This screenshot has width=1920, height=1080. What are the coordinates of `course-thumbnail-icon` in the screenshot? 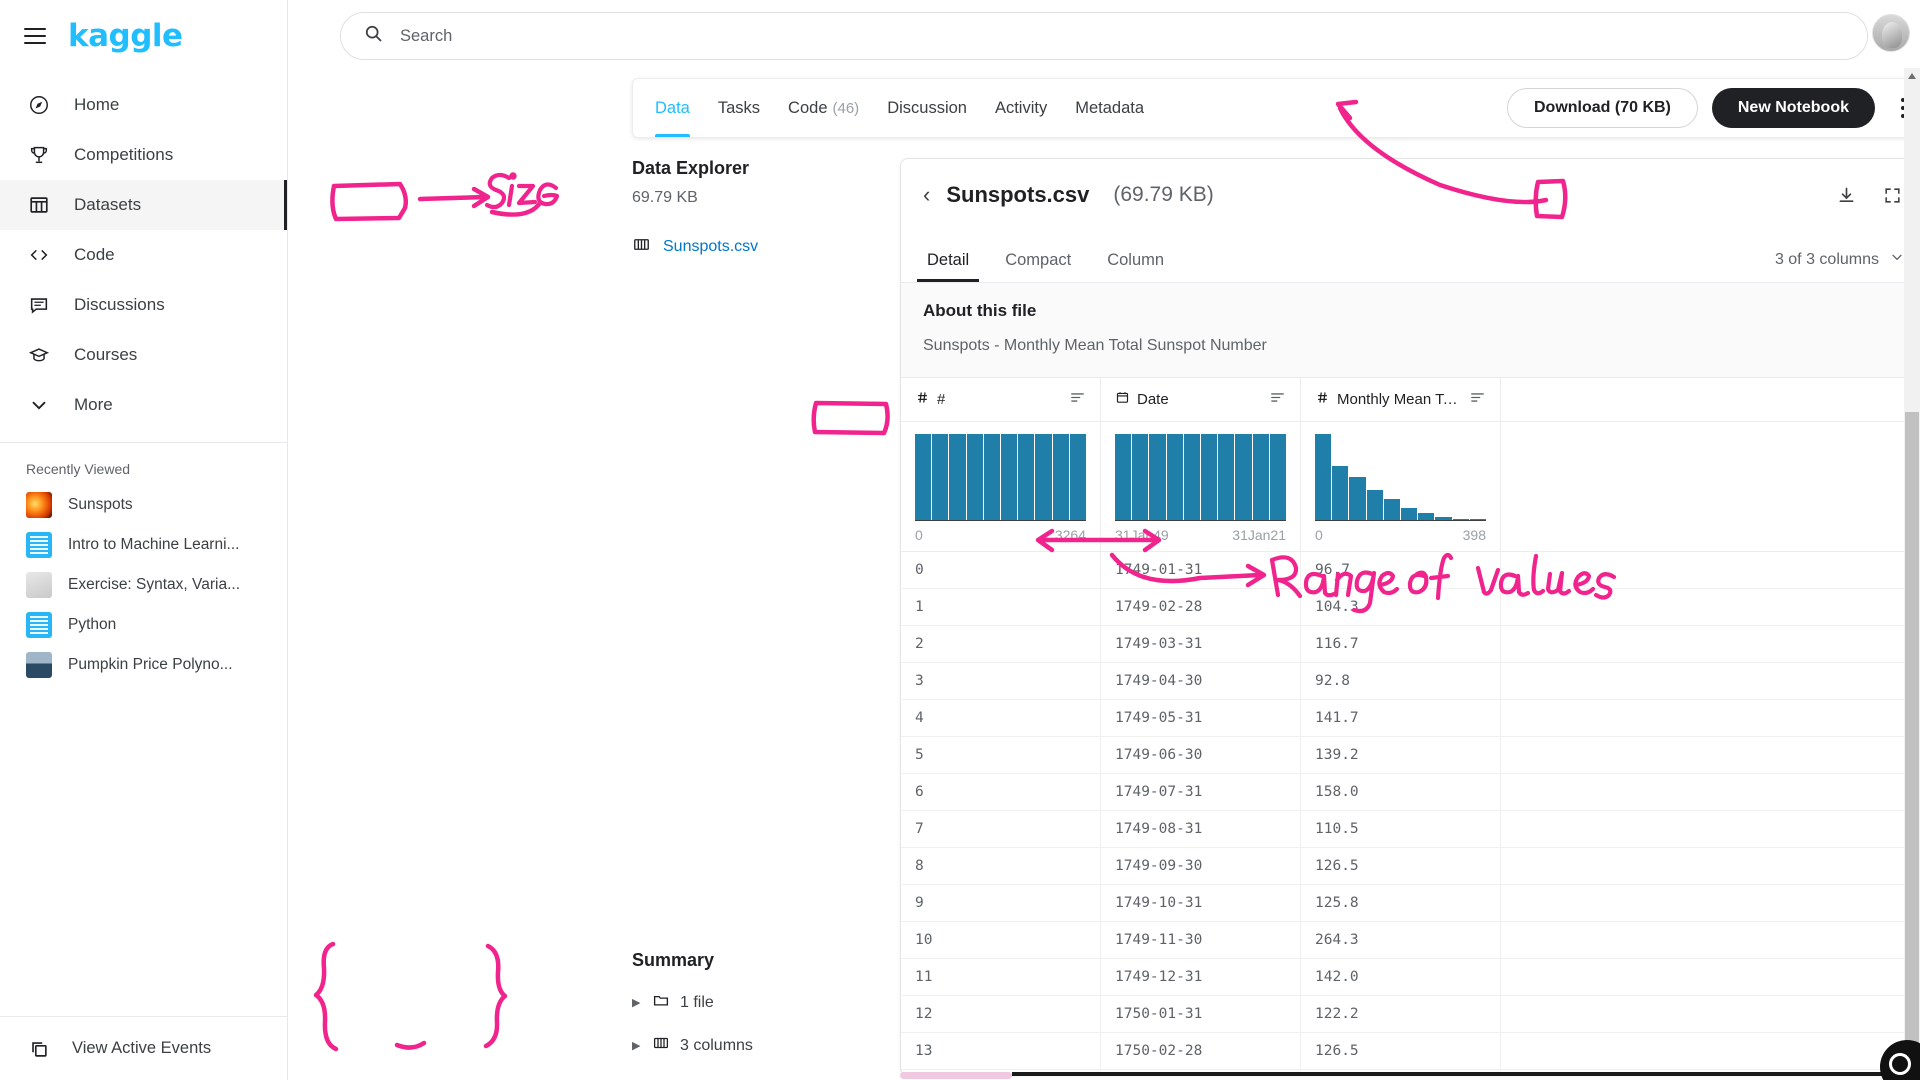 It's located at (39, 545).